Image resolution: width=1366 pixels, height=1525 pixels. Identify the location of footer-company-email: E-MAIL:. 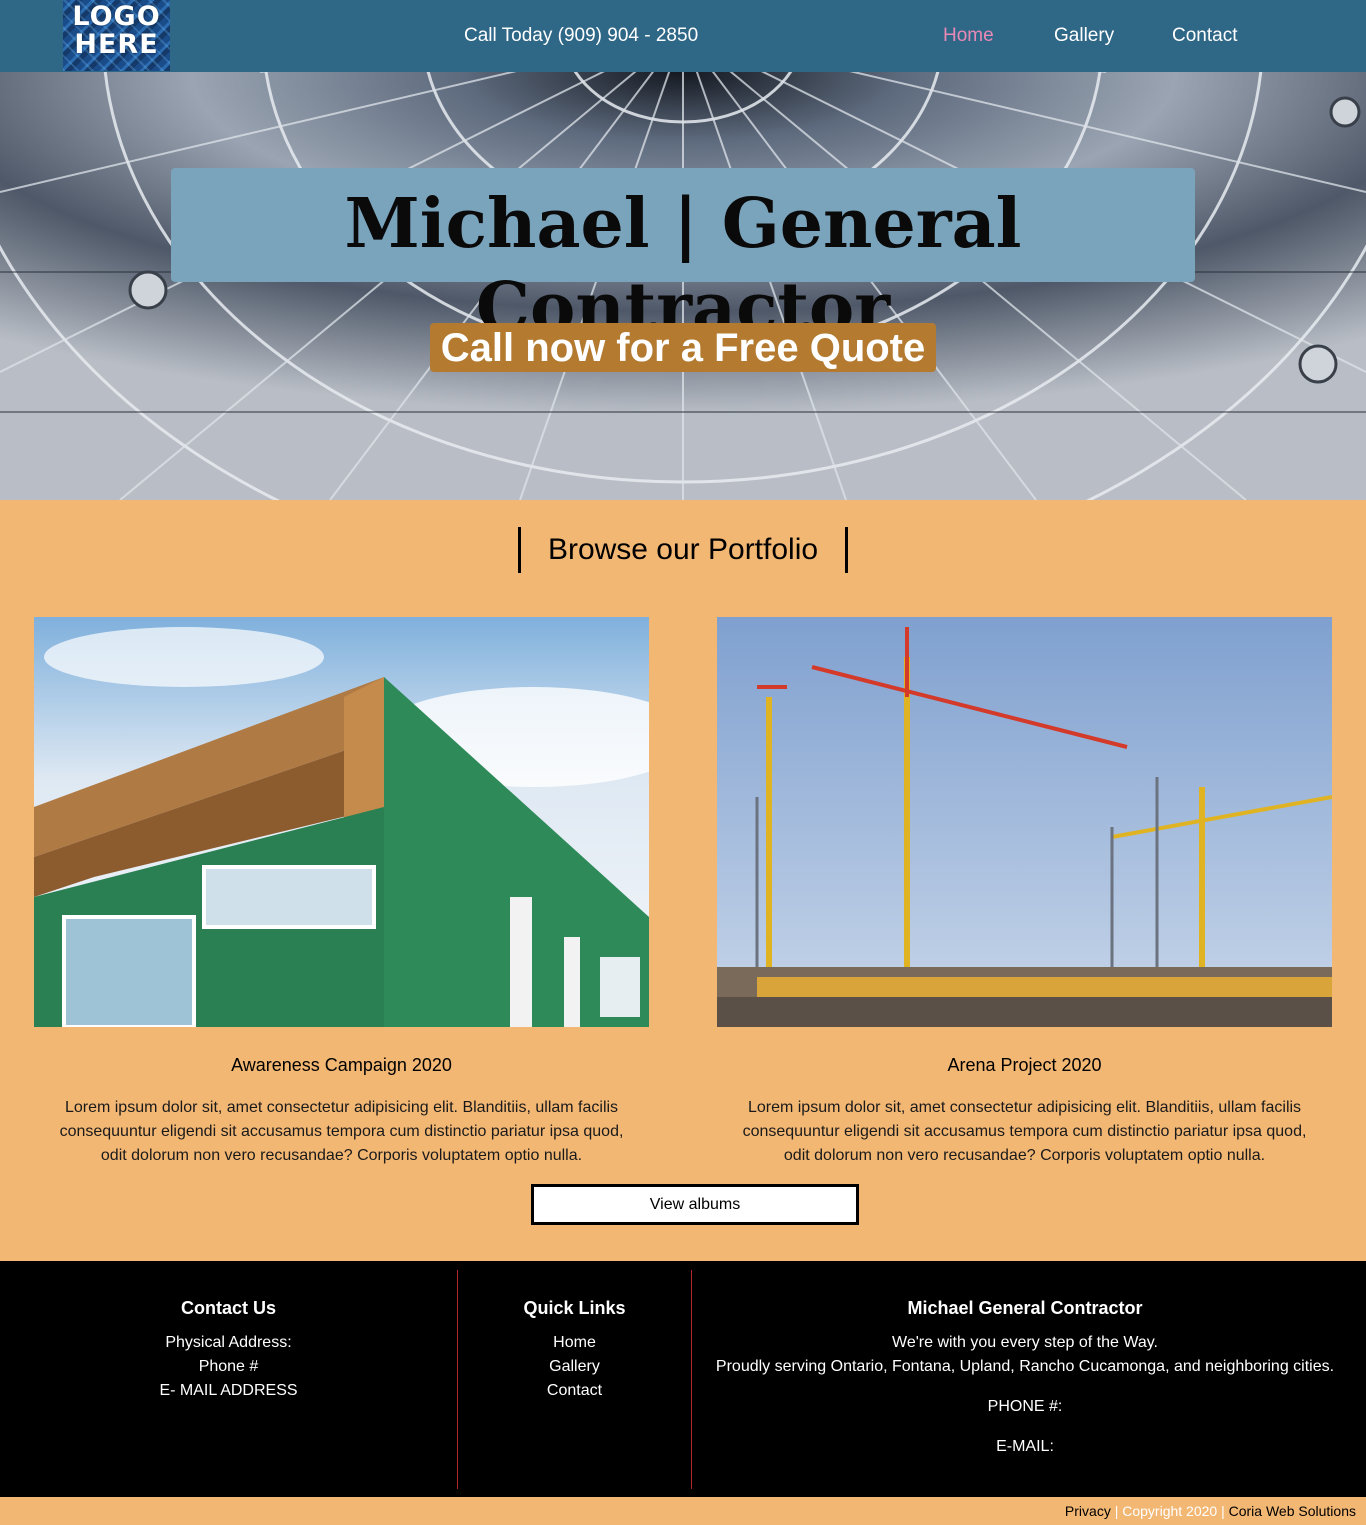
(1025, 1446).